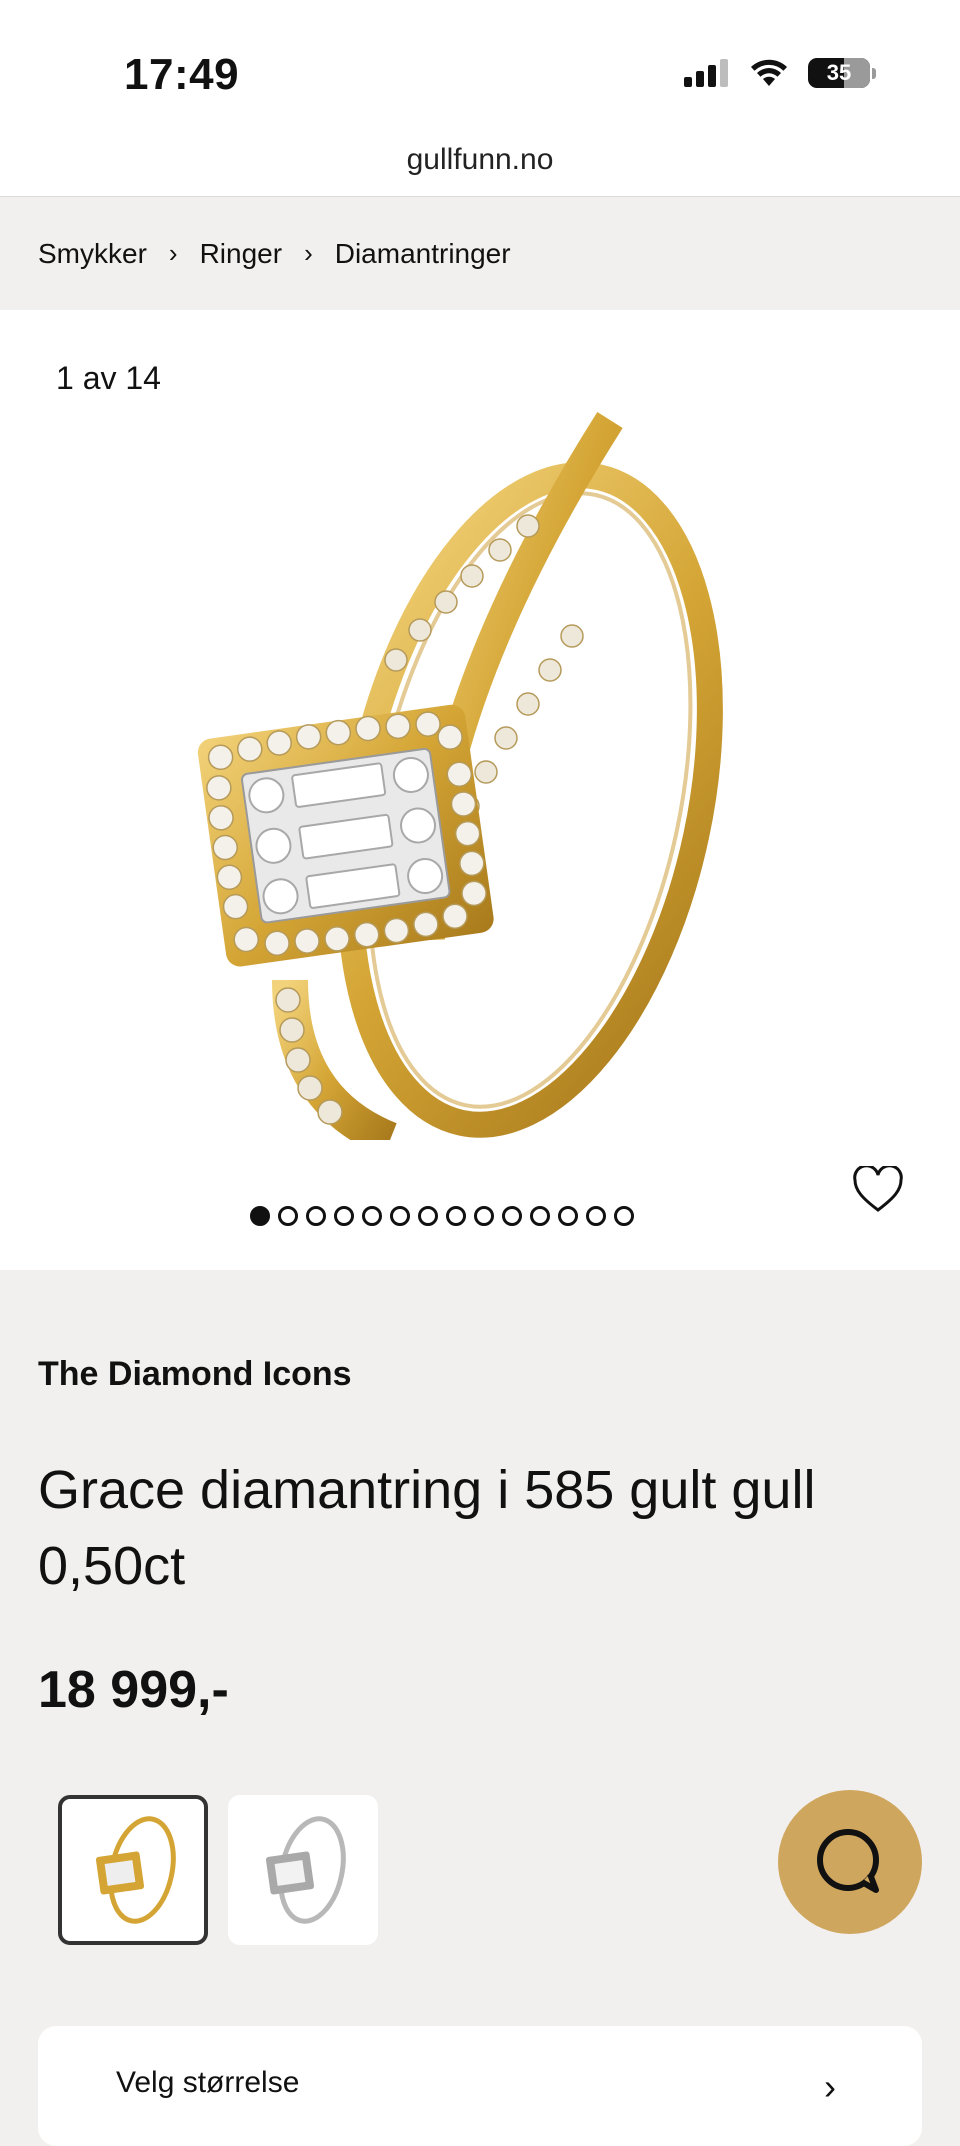 Image resolution: width=960 pixels, height=2146 pixels. I want to click on image-counter: 1 av 14, so click(108, 378).